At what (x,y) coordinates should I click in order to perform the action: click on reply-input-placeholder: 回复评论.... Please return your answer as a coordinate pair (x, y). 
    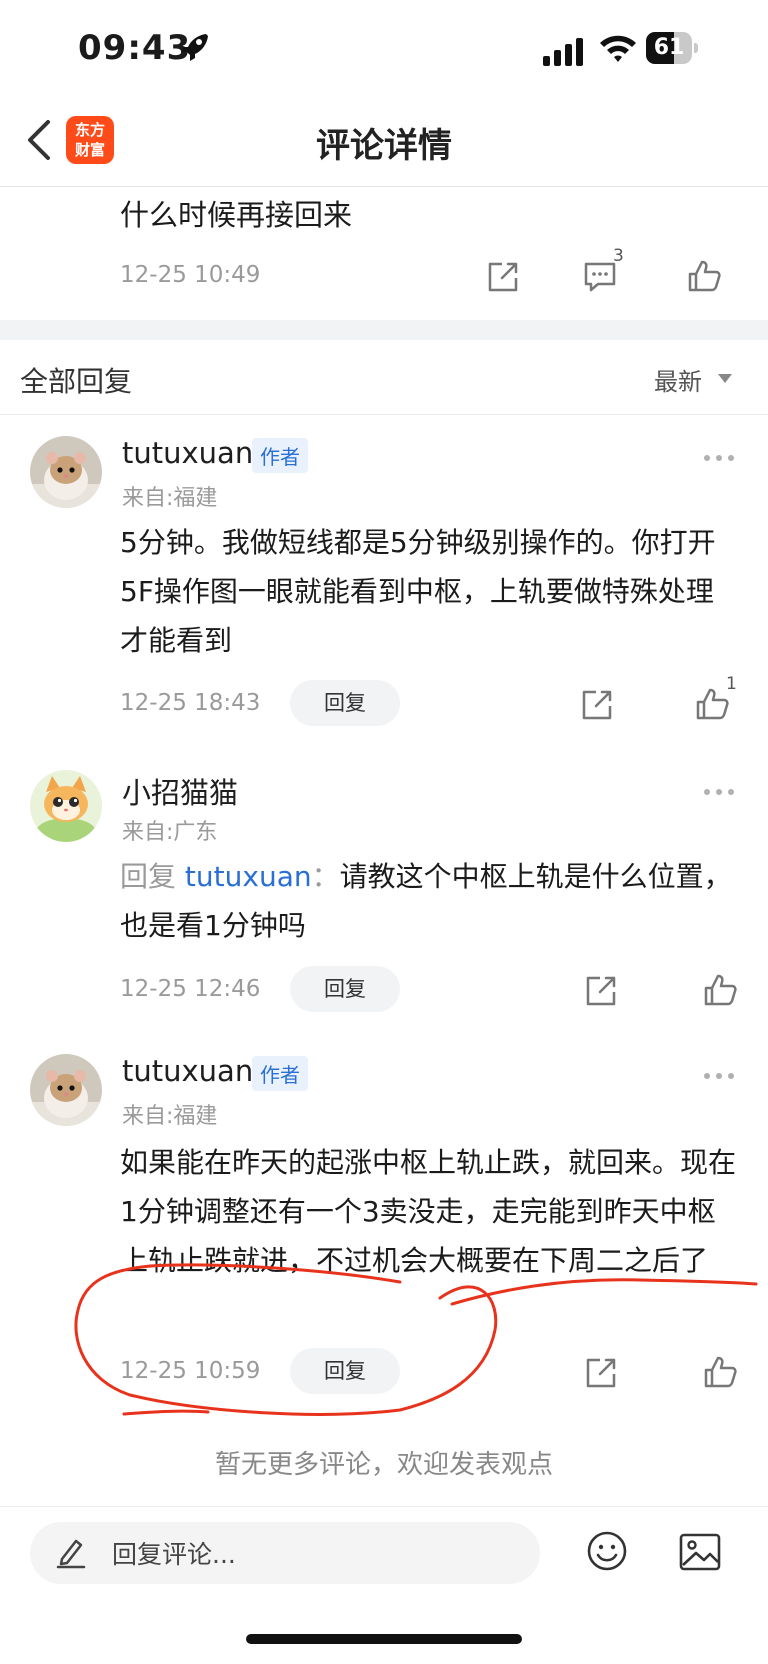
    Looking at the image, I should click on (174, 1553).